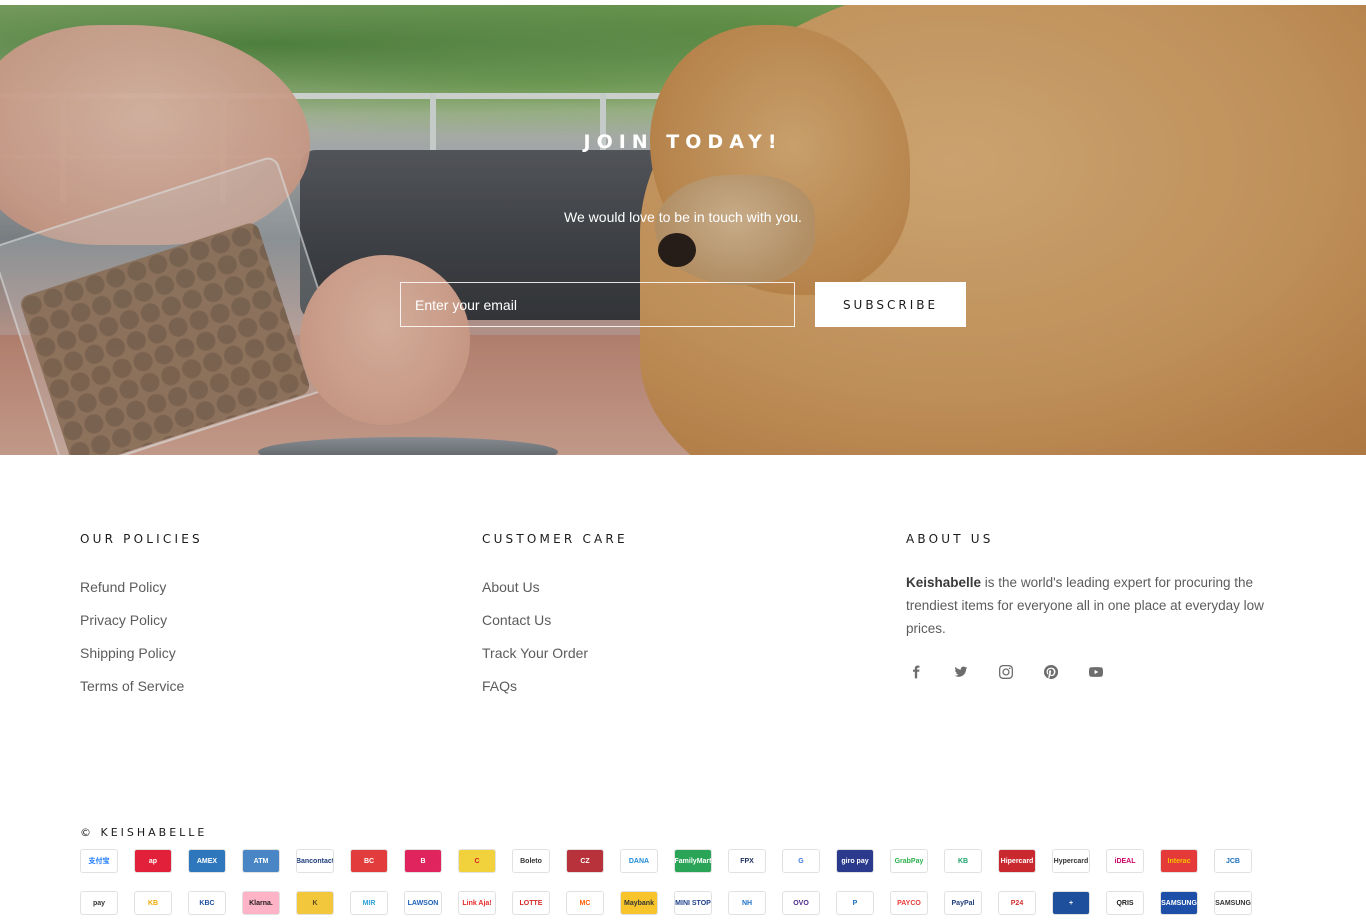 The image size is (1366, 924). I want to click on terms-of-service-link: Terms of Service, so click(132, 686).